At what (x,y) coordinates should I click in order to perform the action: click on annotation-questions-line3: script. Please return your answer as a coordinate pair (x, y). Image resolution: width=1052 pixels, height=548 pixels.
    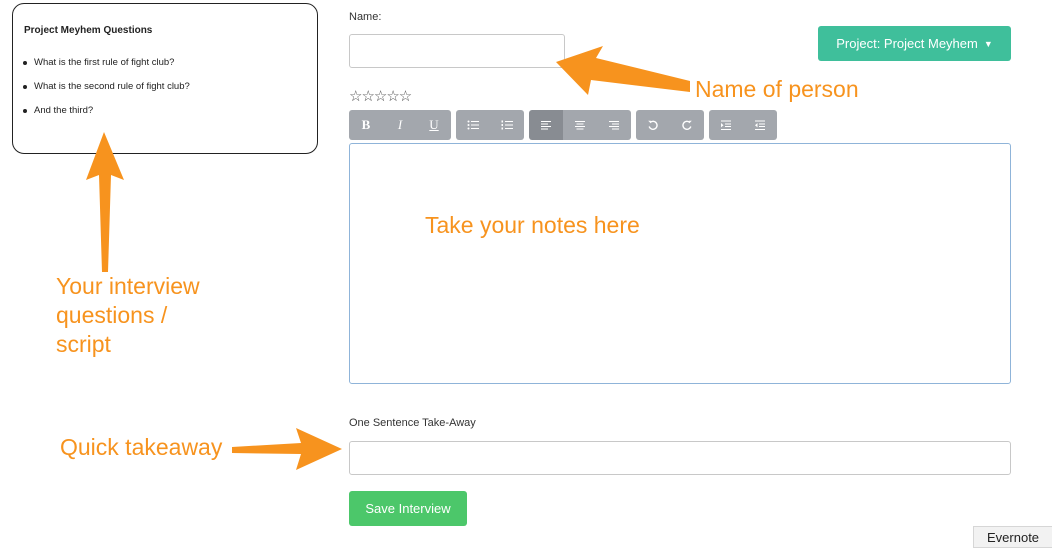
    Looking at the image, I should click on (83, 344).